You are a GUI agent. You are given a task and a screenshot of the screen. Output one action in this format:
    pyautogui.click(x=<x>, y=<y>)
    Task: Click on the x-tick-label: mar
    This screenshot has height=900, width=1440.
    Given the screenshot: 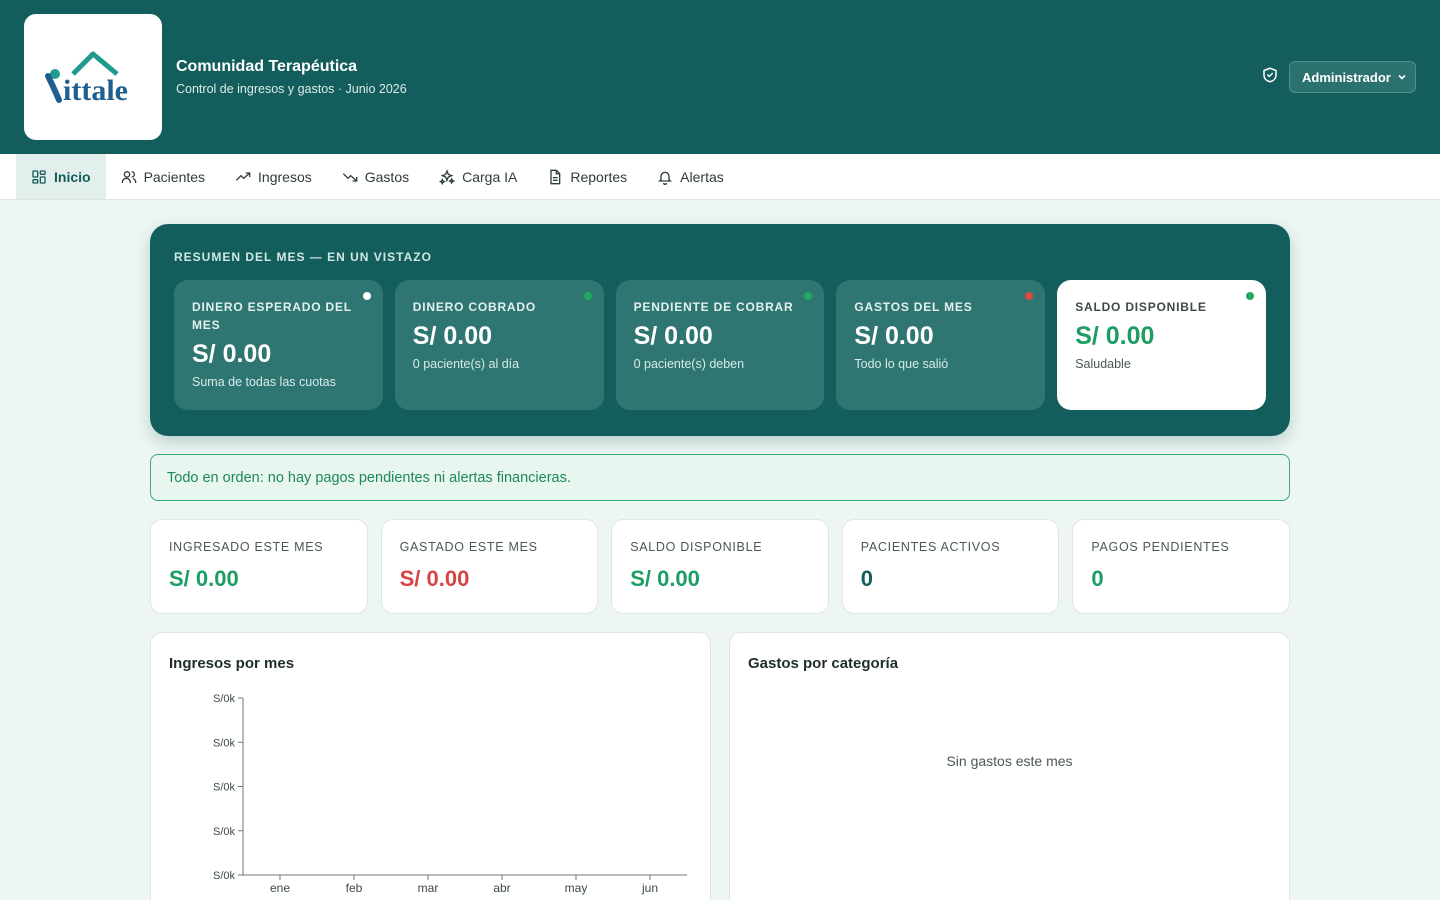 What is the action you would take?
    pyautogui.click(x=428, y=888)
    